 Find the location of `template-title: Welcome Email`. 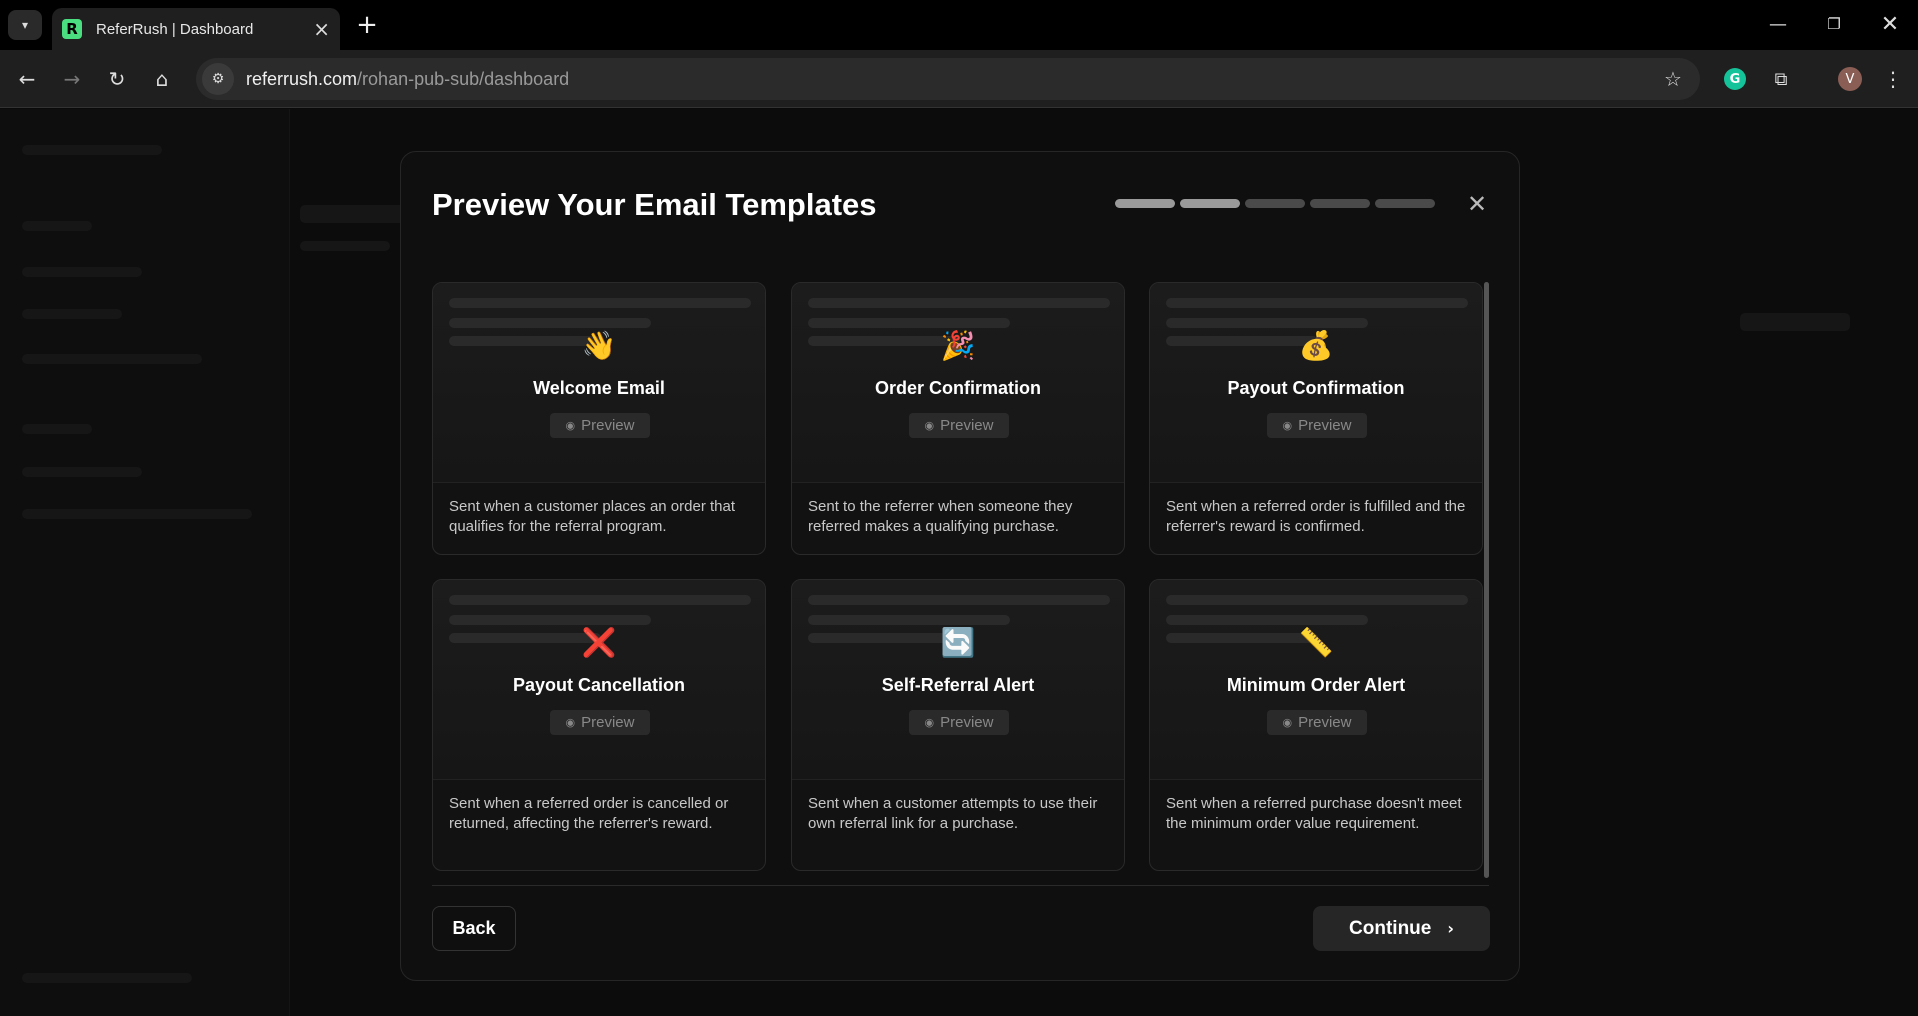

template-title: Welcome Email is located at coordinates (599, 388).